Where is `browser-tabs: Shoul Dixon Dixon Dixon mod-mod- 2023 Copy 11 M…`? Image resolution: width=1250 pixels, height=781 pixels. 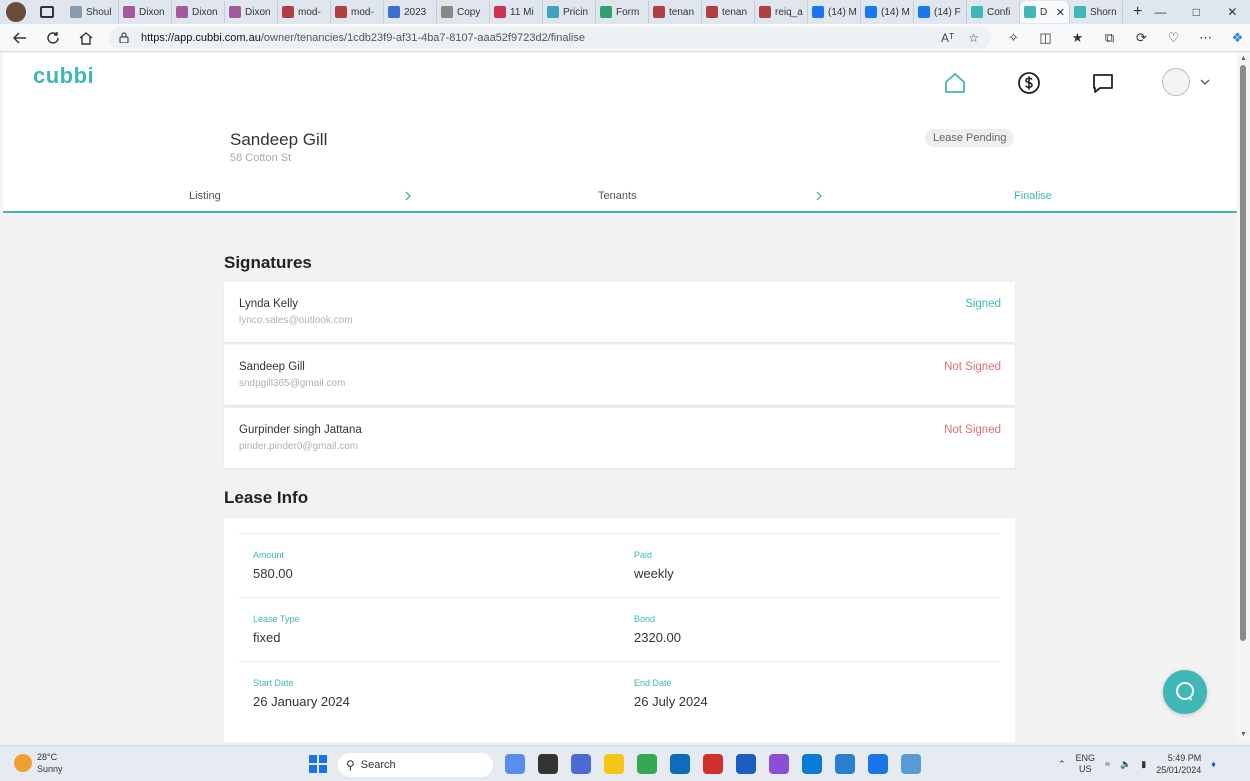
browser-tabs: Shoul Dixon Dixon Dixon mod-mod- 2023 Copy 11 M… is located at coordinates (594, 12).